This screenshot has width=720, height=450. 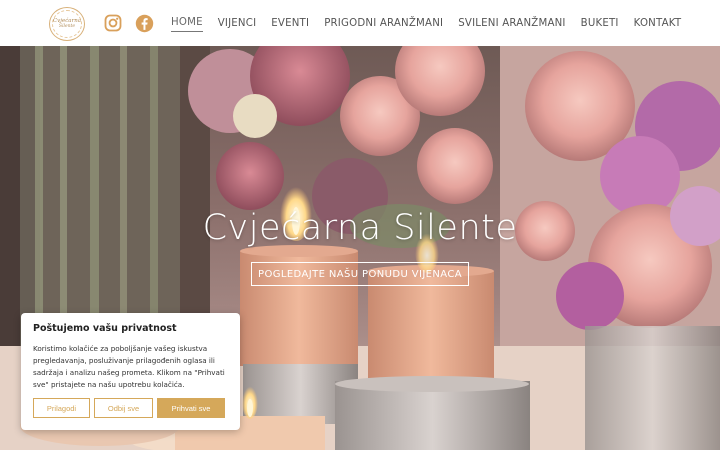 I want to click on instagram-icon, so click(x=113, y=23).